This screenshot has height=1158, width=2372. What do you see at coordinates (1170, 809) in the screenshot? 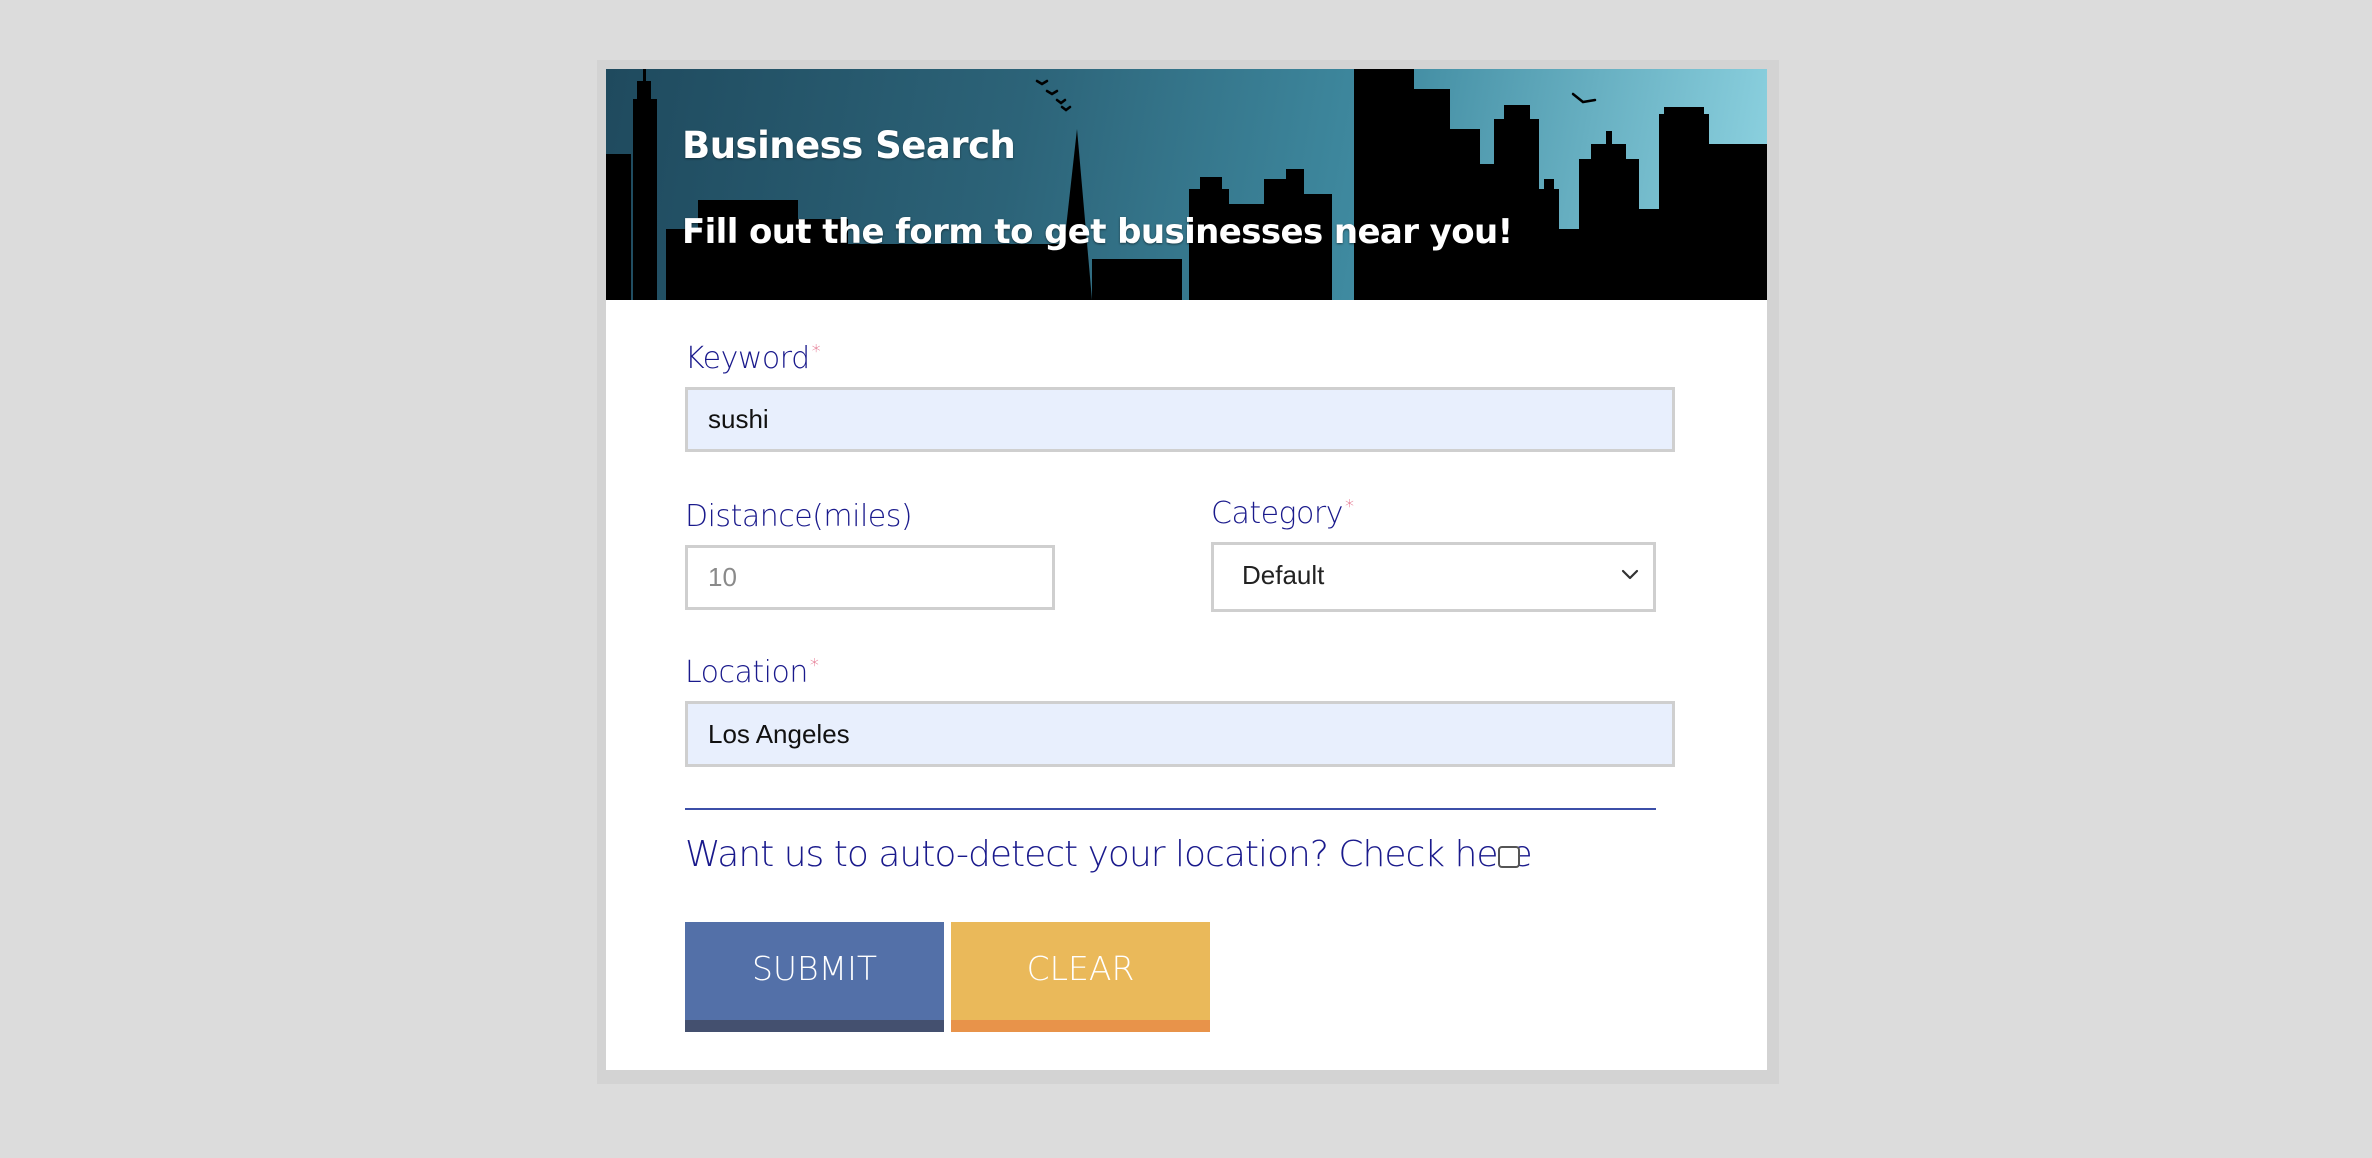
I see `divider` at bounding box center [1170, 809].